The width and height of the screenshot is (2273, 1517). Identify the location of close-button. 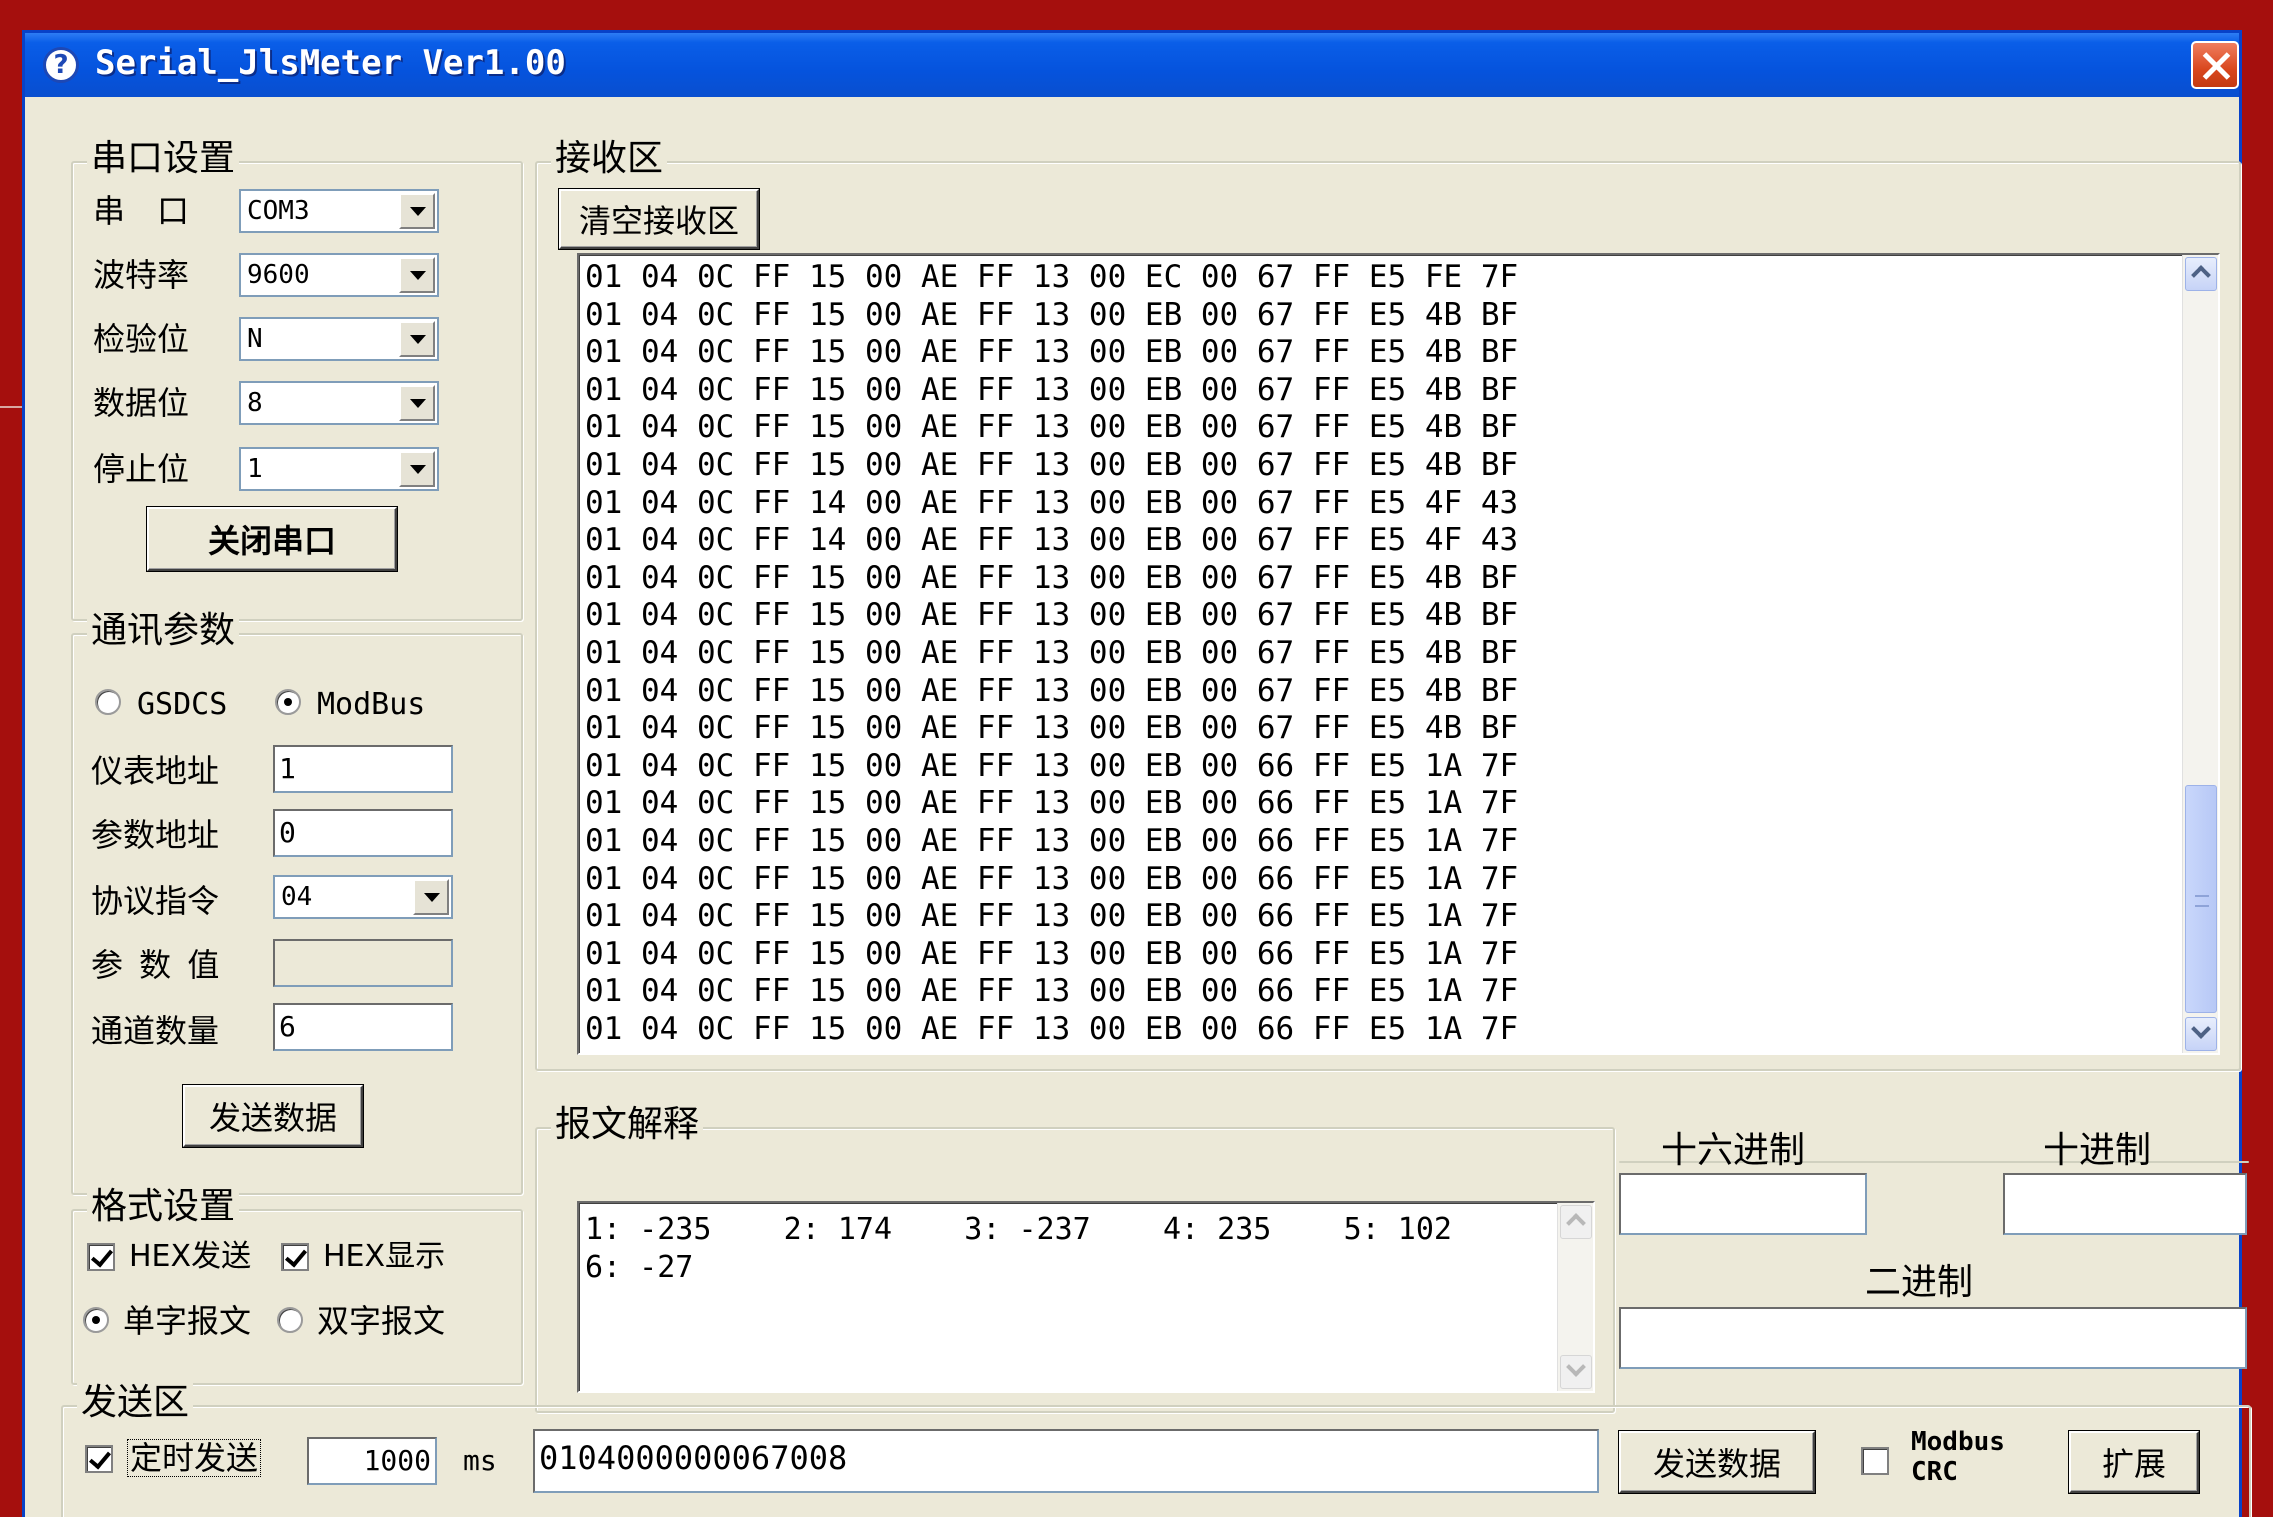
(2215, 65).